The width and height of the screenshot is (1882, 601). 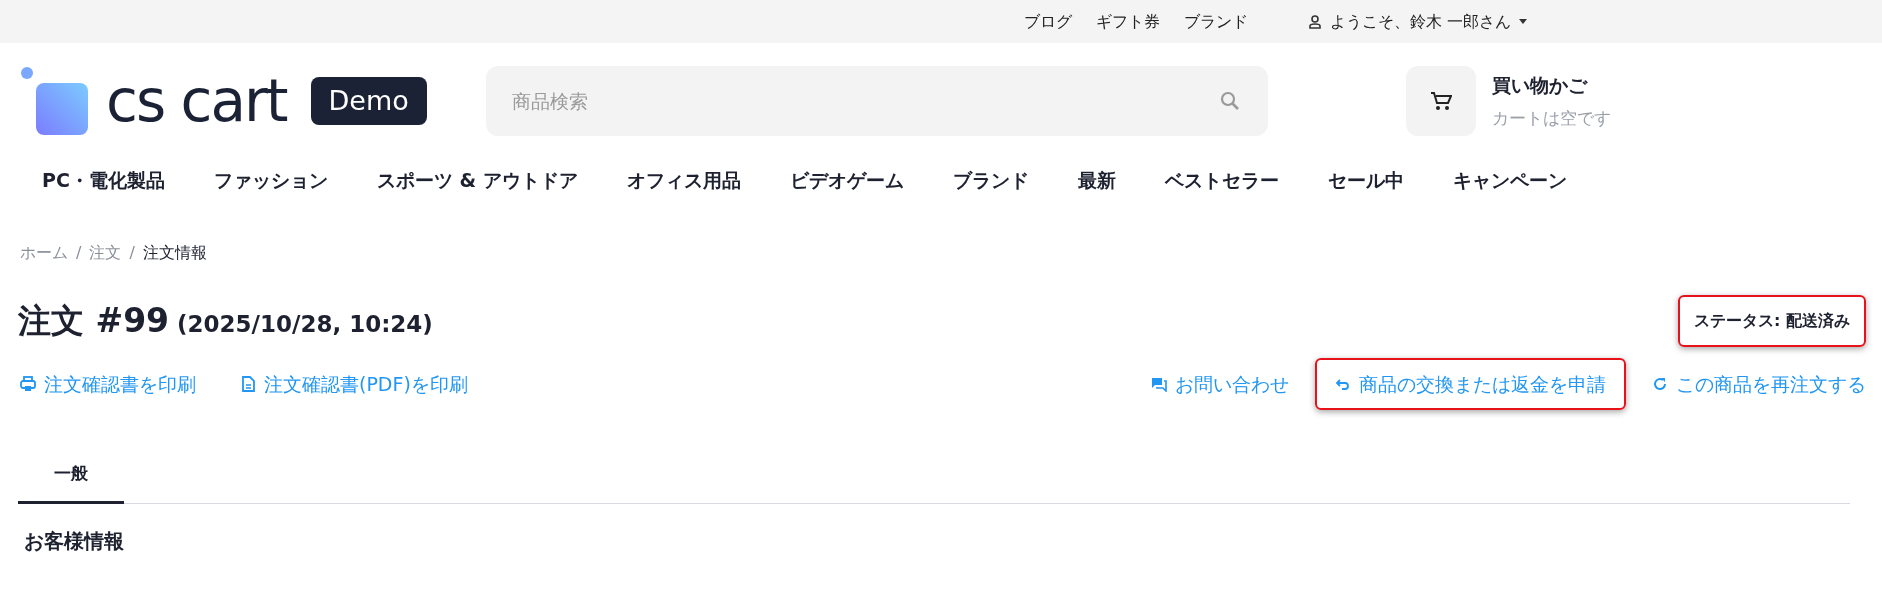 I want to click on cart-button, so click(x=1441, y=101).